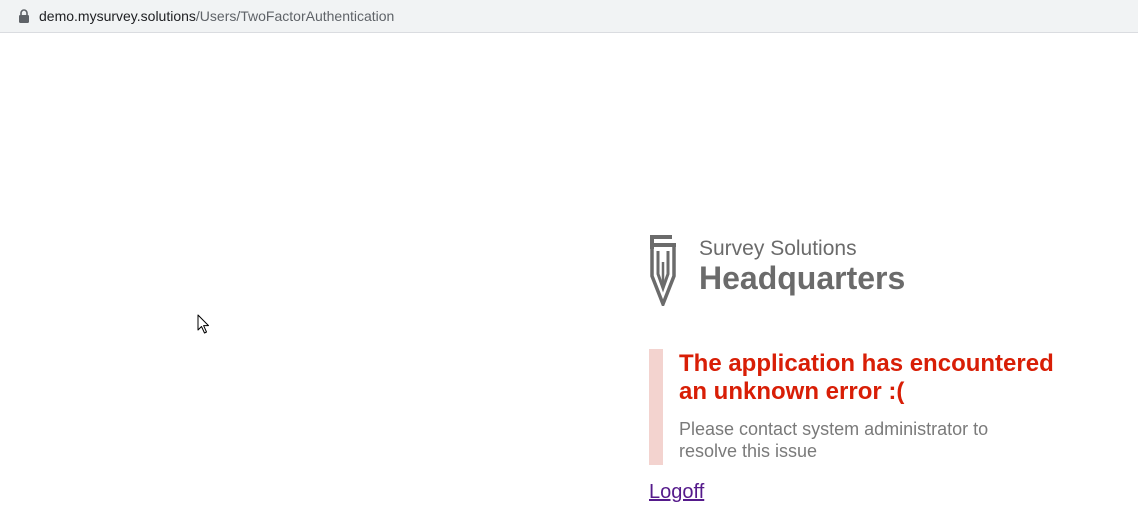 The width and height of the screenshot is (1138, 532). What do you see at coordinates (663, 270) in the screenshot?
I see `pen-nib-icon` at bounding box center [663, 270].